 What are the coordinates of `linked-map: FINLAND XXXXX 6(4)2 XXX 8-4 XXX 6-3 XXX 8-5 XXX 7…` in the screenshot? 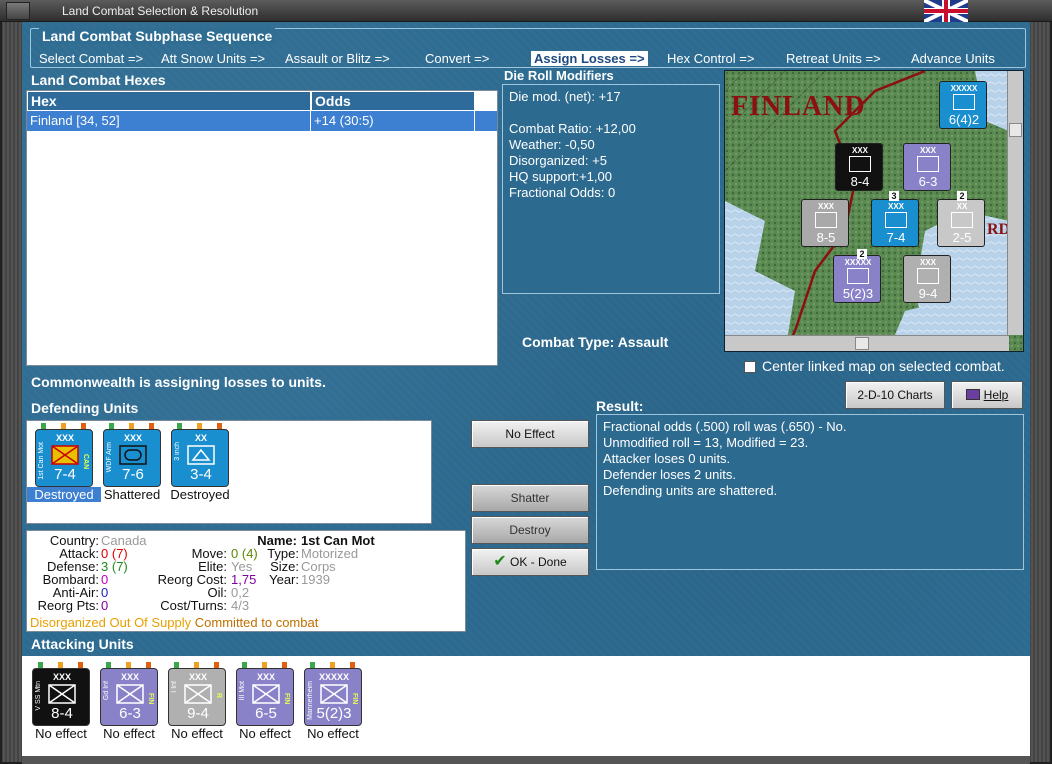 It's located at (874, 211).